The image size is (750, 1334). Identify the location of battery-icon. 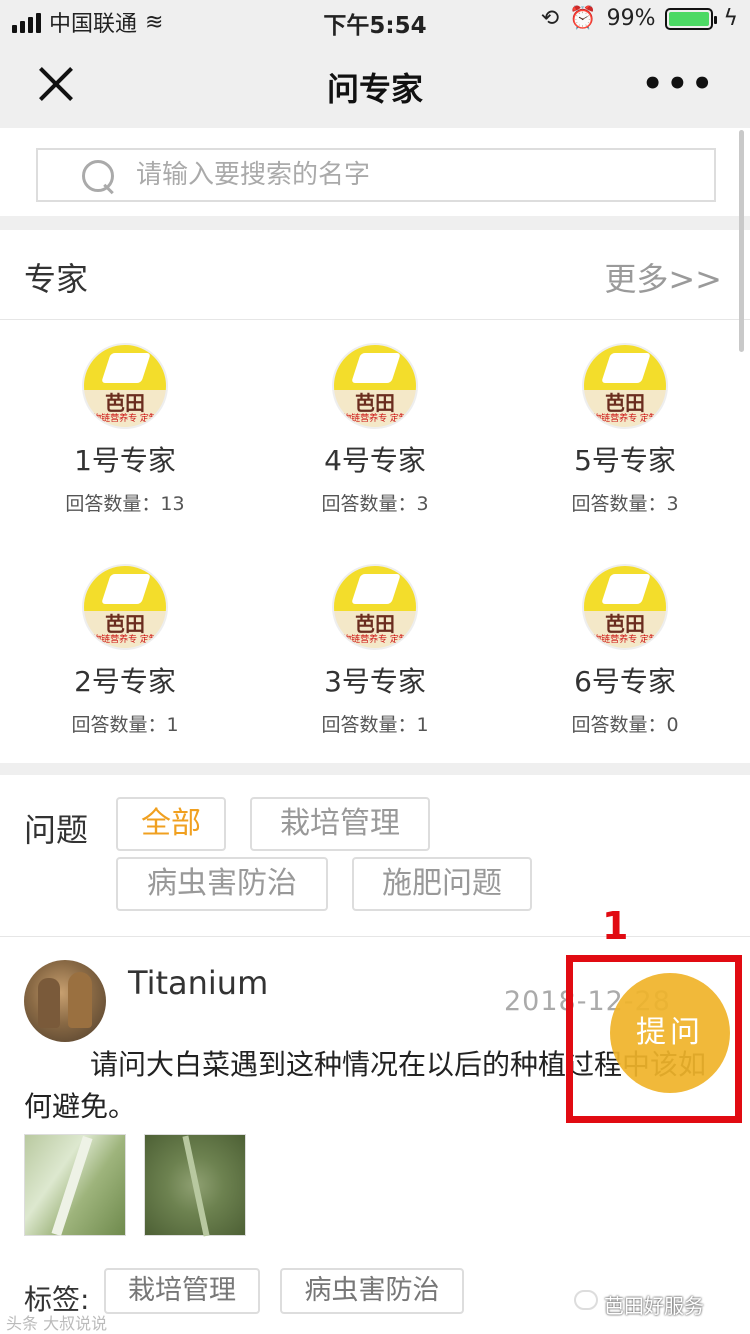
(691, 18).